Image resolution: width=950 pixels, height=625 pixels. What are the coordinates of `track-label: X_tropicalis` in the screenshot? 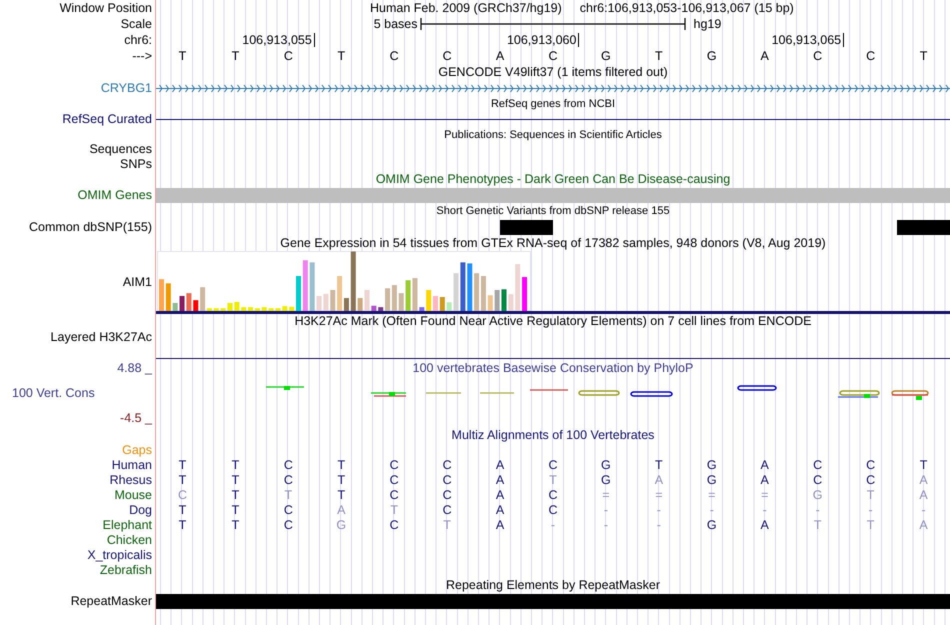 It's located at (119, 555).